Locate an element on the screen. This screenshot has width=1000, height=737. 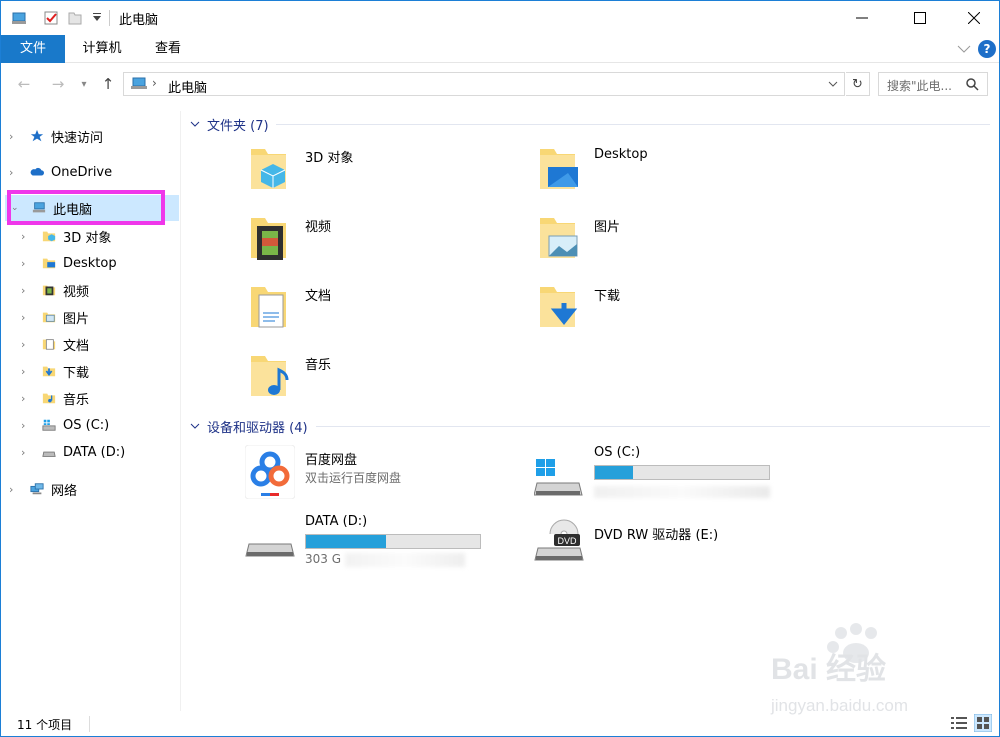
folder-name: 下载 is located at coordinates (607, 296).